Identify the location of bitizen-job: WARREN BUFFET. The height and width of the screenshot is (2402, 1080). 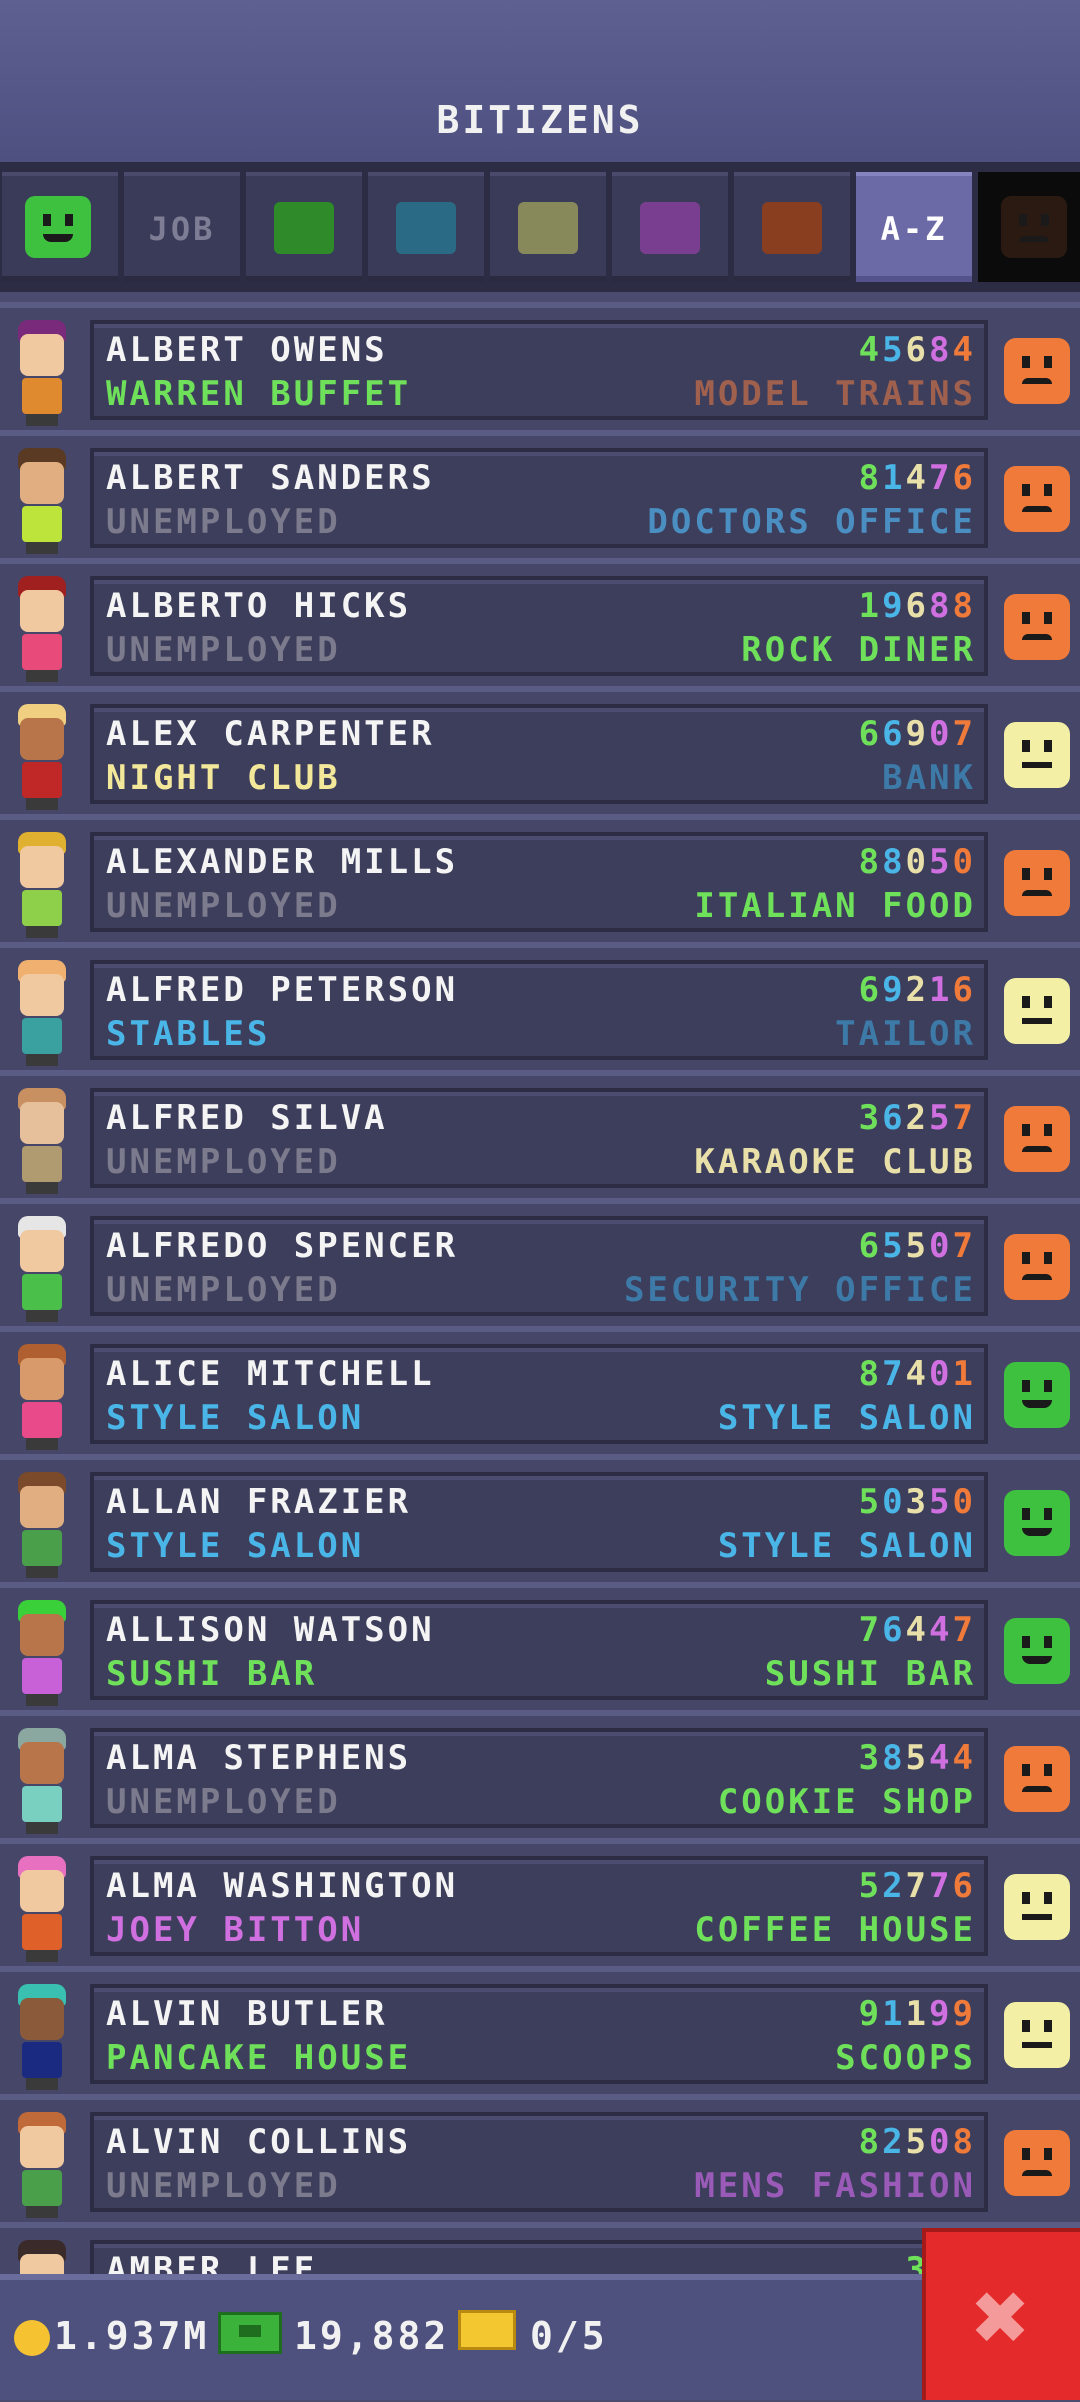
(259, 394).